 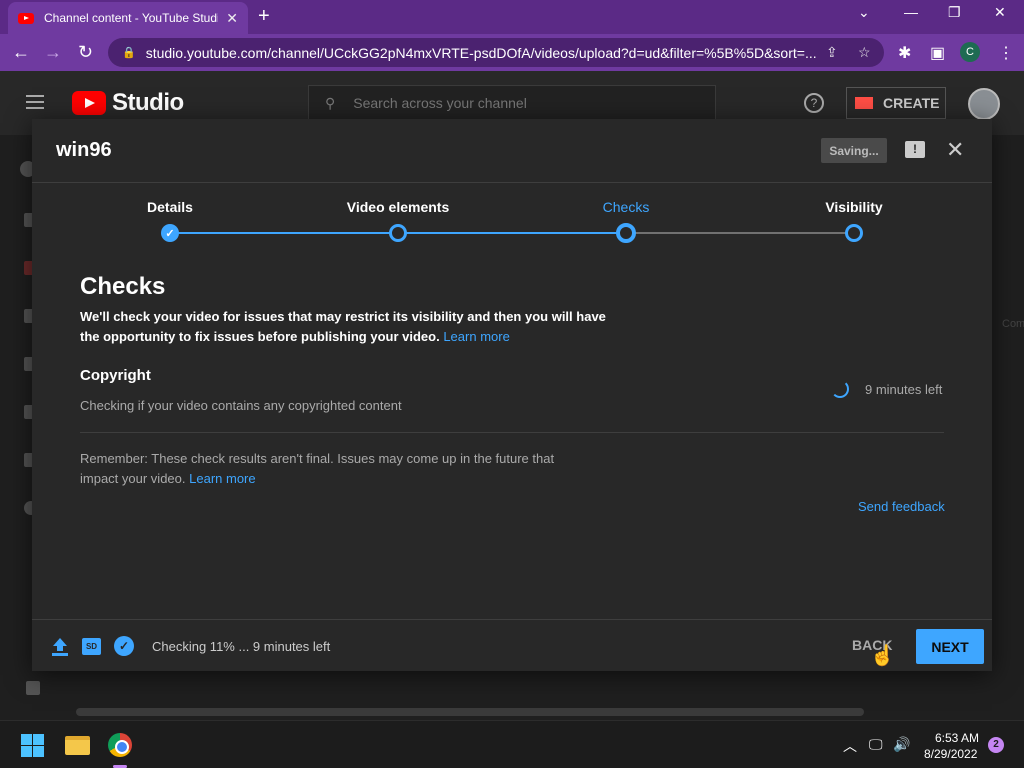 What do you see at coordinates (170, 207) in the screenshot?
I see `step-details-label: Details` at bounding box center [170, 207].